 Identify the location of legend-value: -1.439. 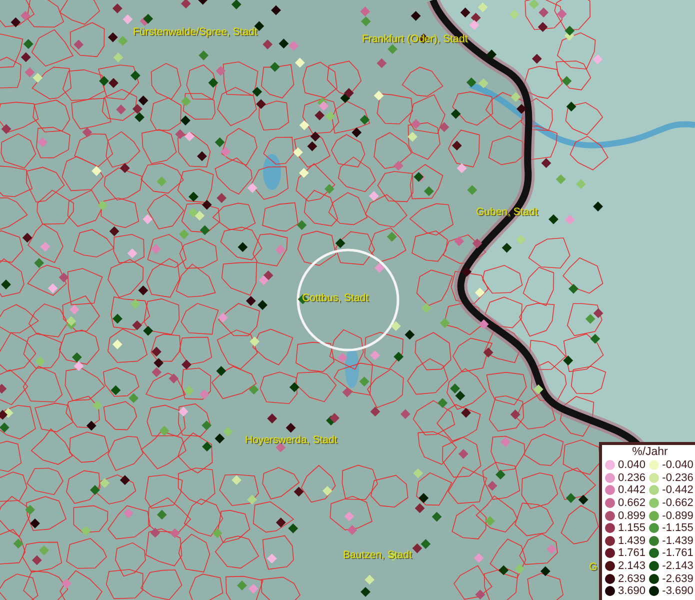
(678, 540).